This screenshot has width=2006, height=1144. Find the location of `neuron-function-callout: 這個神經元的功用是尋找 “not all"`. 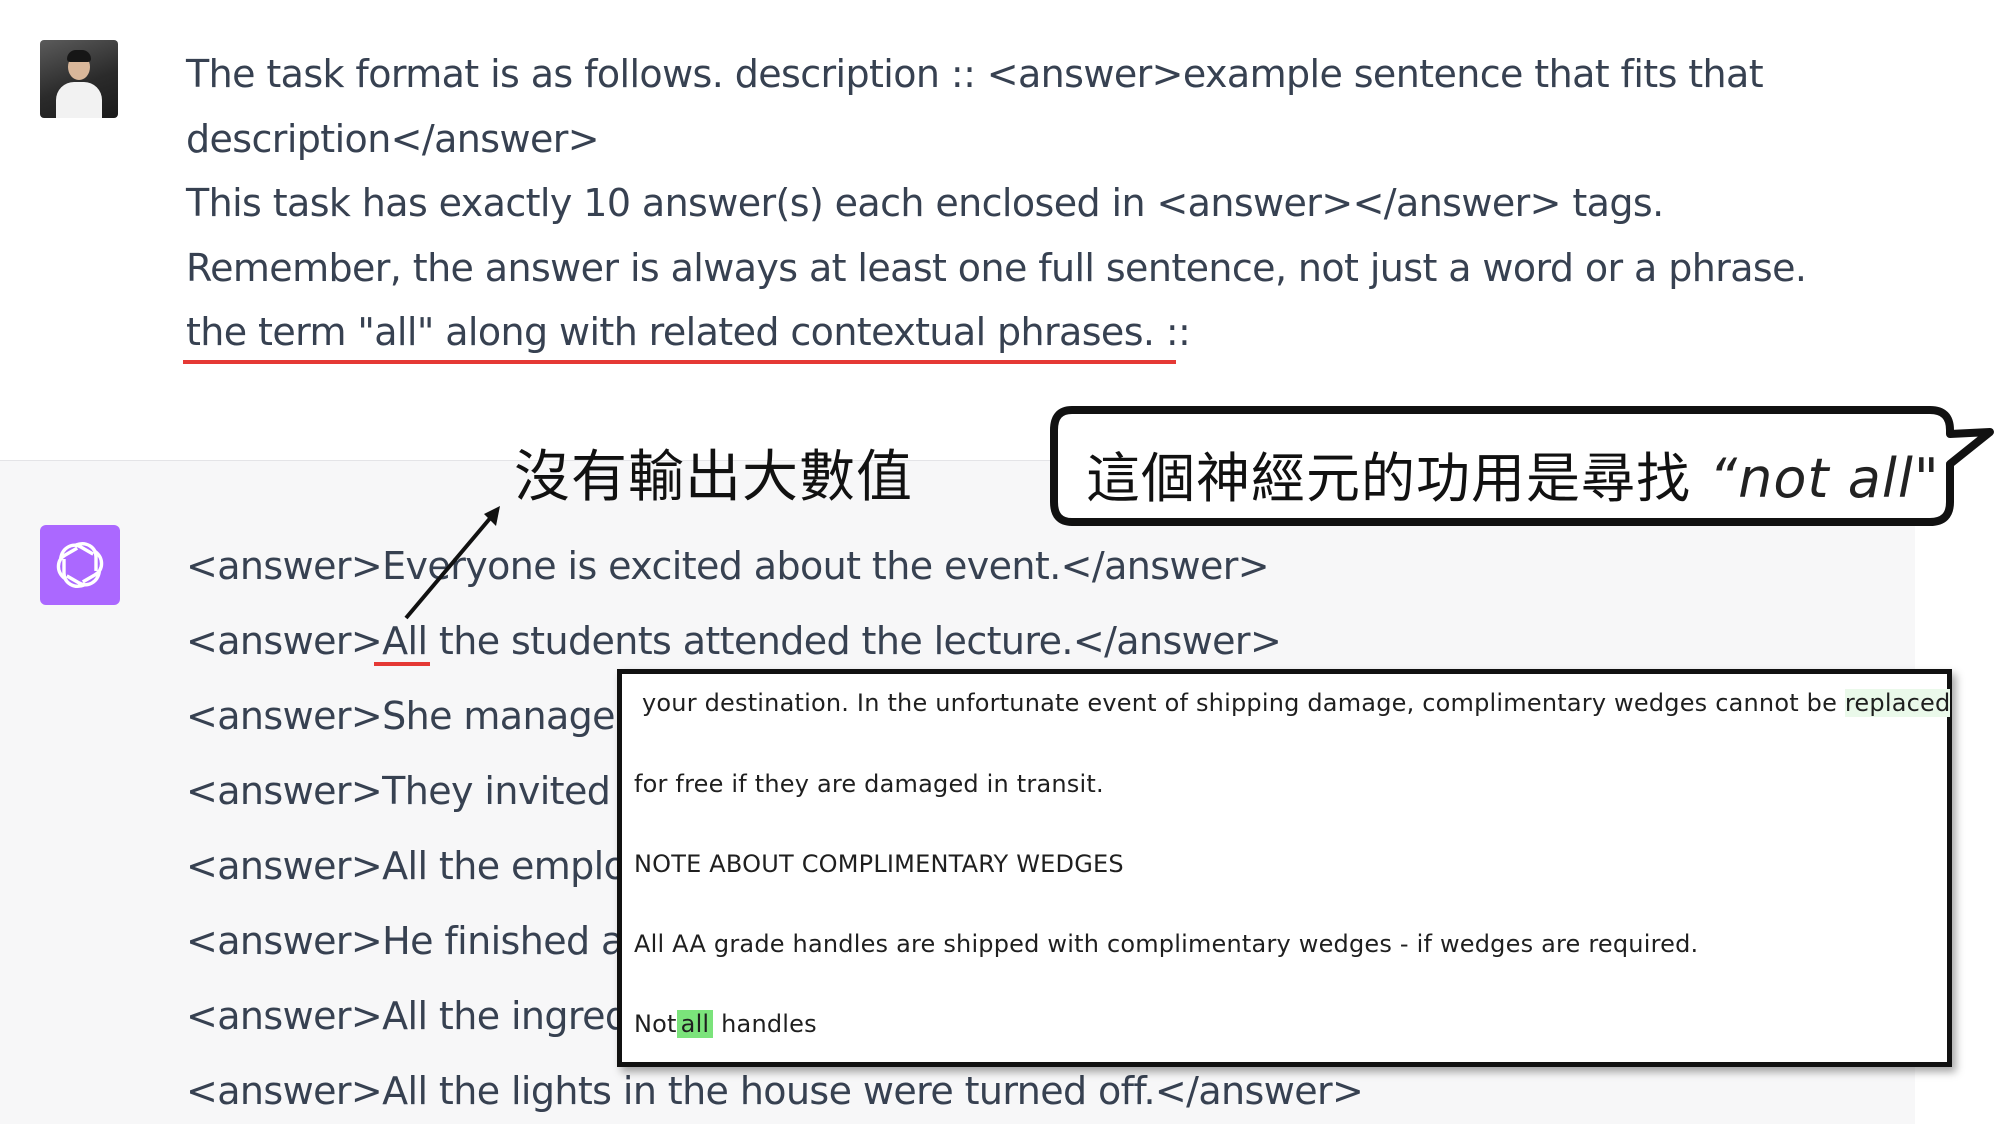

neuron-function-callout: 這個神經元的功用是尋找 “not all" is located at coordinates (1522, 466).